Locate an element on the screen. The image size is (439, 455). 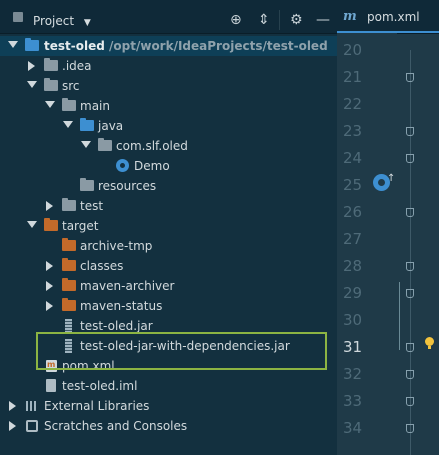
tree-item-resources: resources is located at coordinates (168, 186).